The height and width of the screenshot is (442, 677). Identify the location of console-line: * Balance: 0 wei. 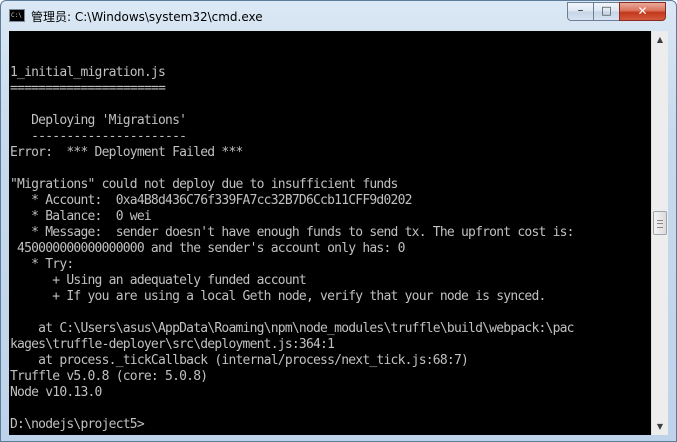
(81, 216).